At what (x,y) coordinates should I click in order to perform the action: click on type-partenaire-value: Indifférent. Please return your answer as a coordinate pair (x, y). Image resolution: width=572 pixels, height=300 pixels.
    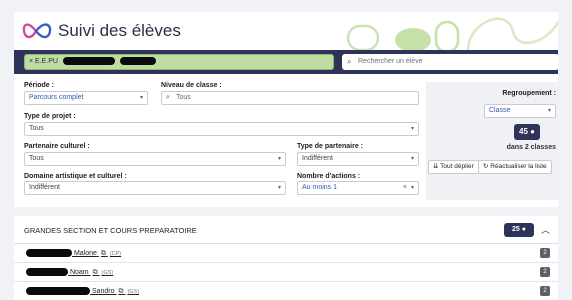
    Looking at the image, I should click on (318, 158).